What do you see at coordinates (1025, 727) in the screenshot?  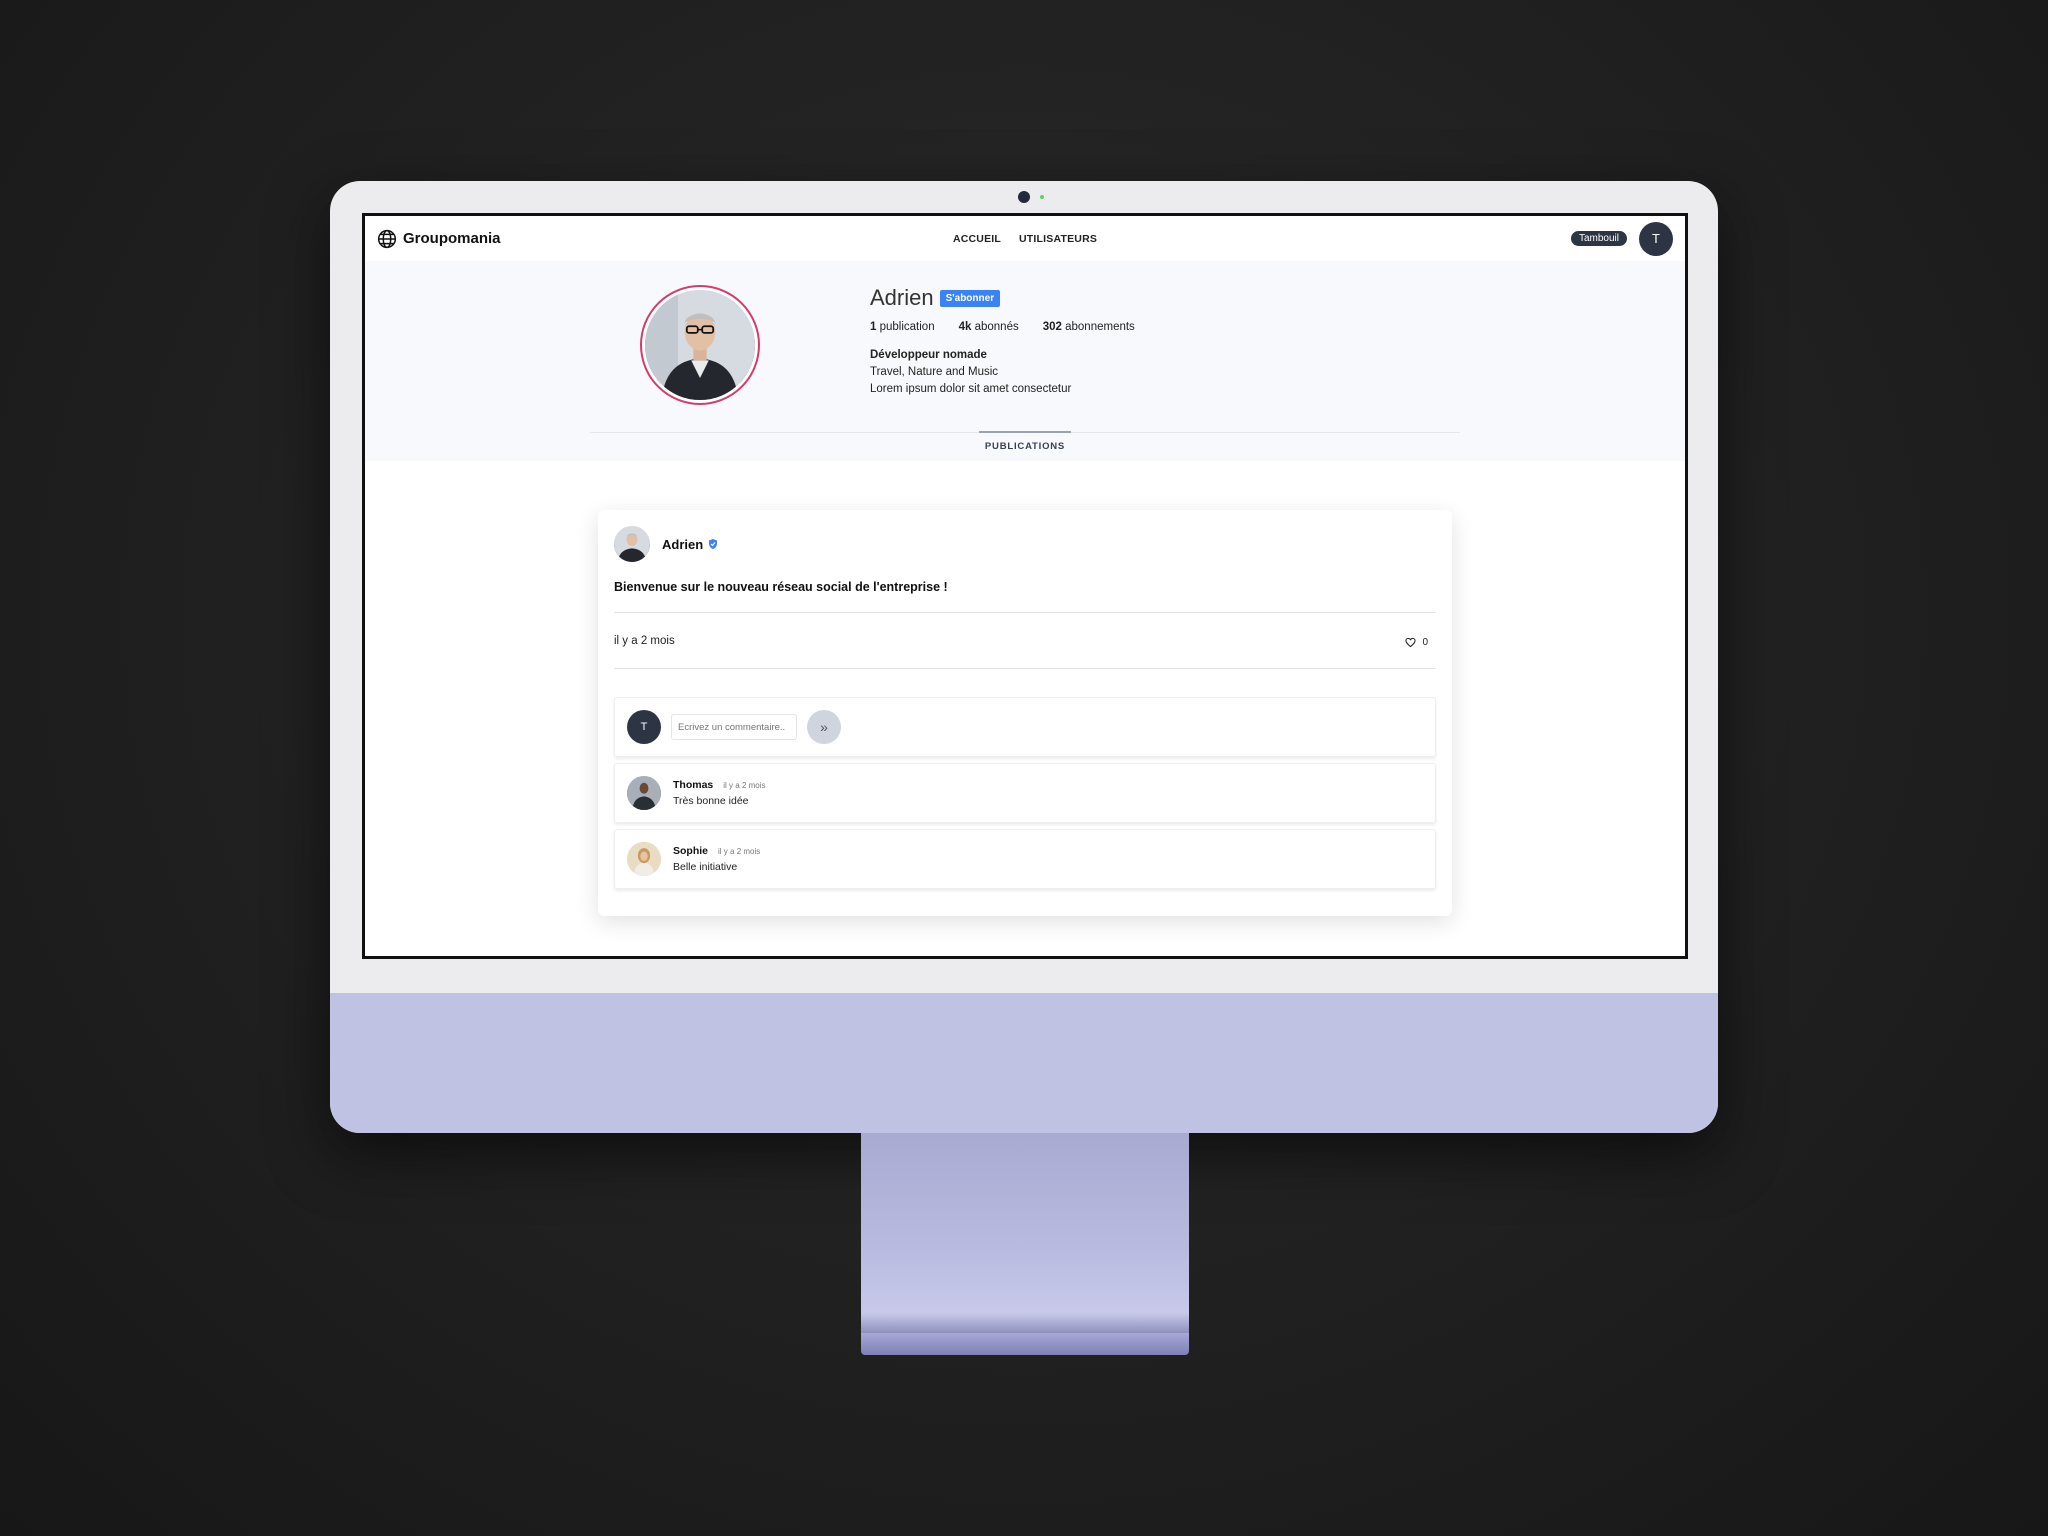 I see `comment-composer: T »` at bounding box center [1025, 727].